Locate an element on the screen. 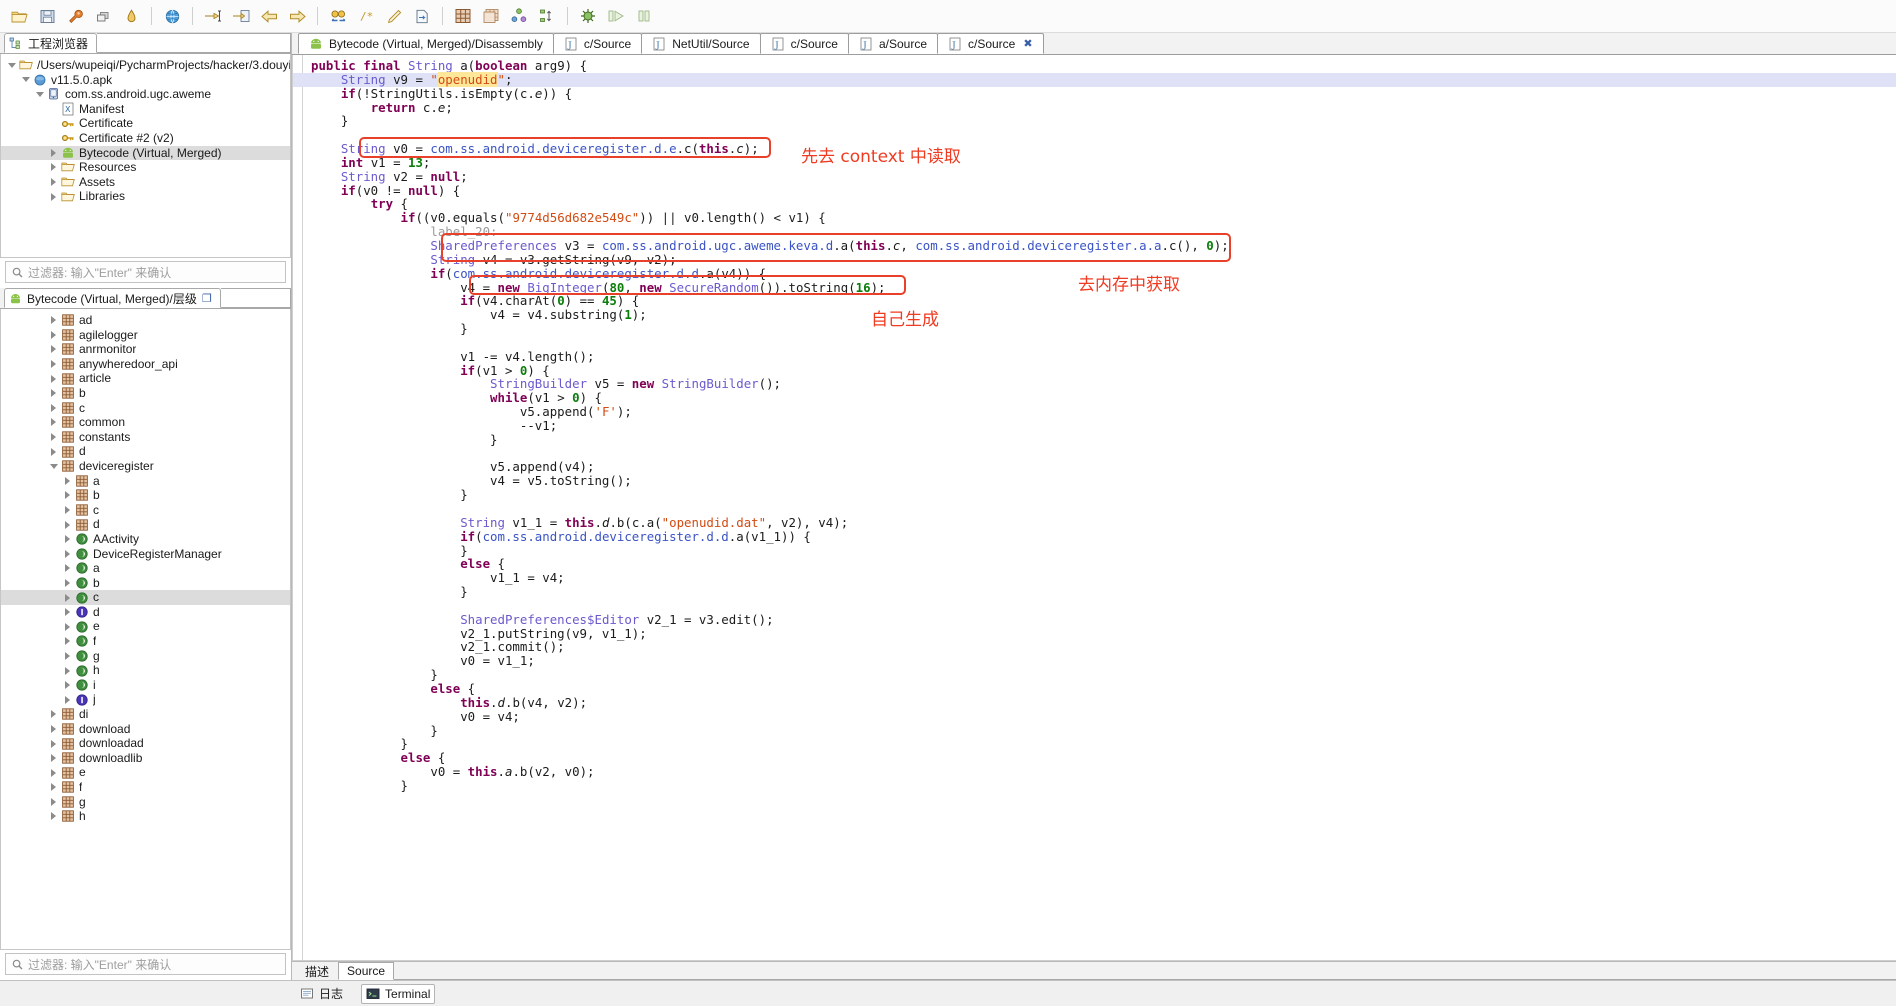 This screenshot has width=1896, height=1006. close-icon: ✖ is located at coordinates (1027, 43).